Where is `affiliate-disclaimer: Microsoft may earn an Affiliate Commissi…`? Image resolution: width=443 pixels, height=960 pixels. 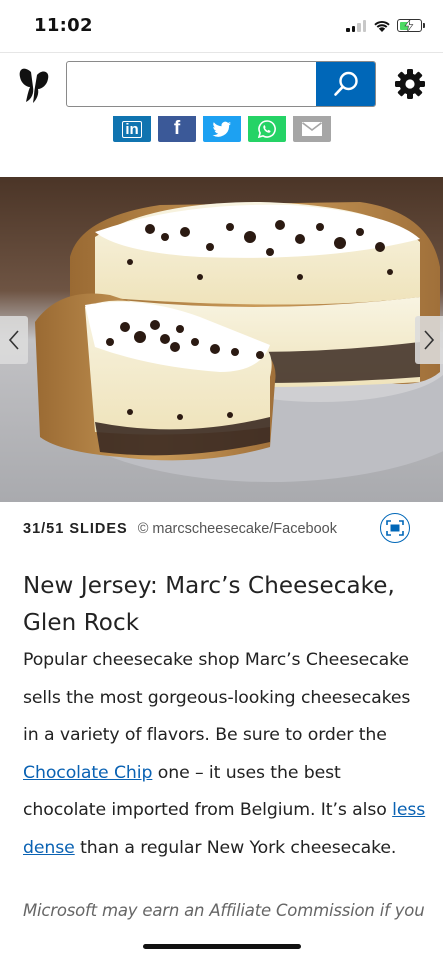
affiliate-disclaimer: Microsoft may earn an Affiliate Commissi… is located at coordinates (224, 910).